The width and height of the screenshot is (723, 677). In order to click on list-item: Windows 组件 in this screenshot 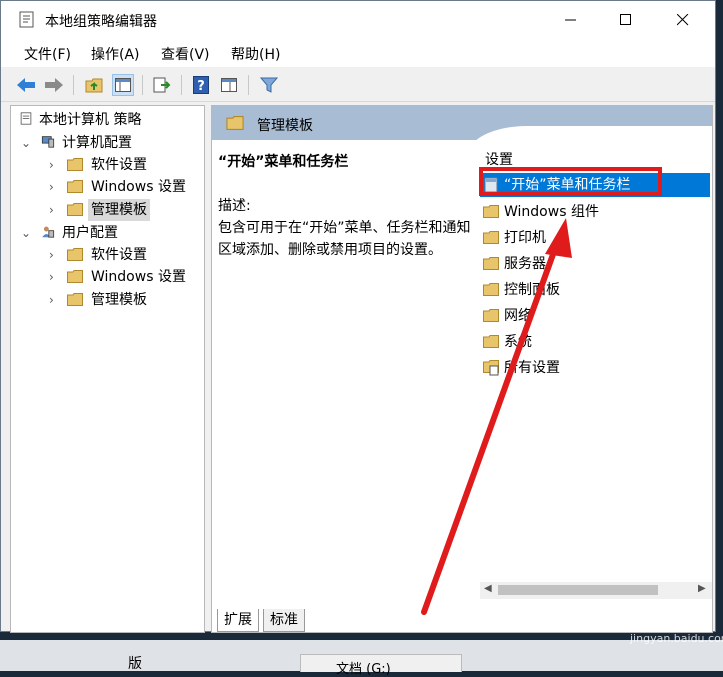, I will do `click(595, 212)`.